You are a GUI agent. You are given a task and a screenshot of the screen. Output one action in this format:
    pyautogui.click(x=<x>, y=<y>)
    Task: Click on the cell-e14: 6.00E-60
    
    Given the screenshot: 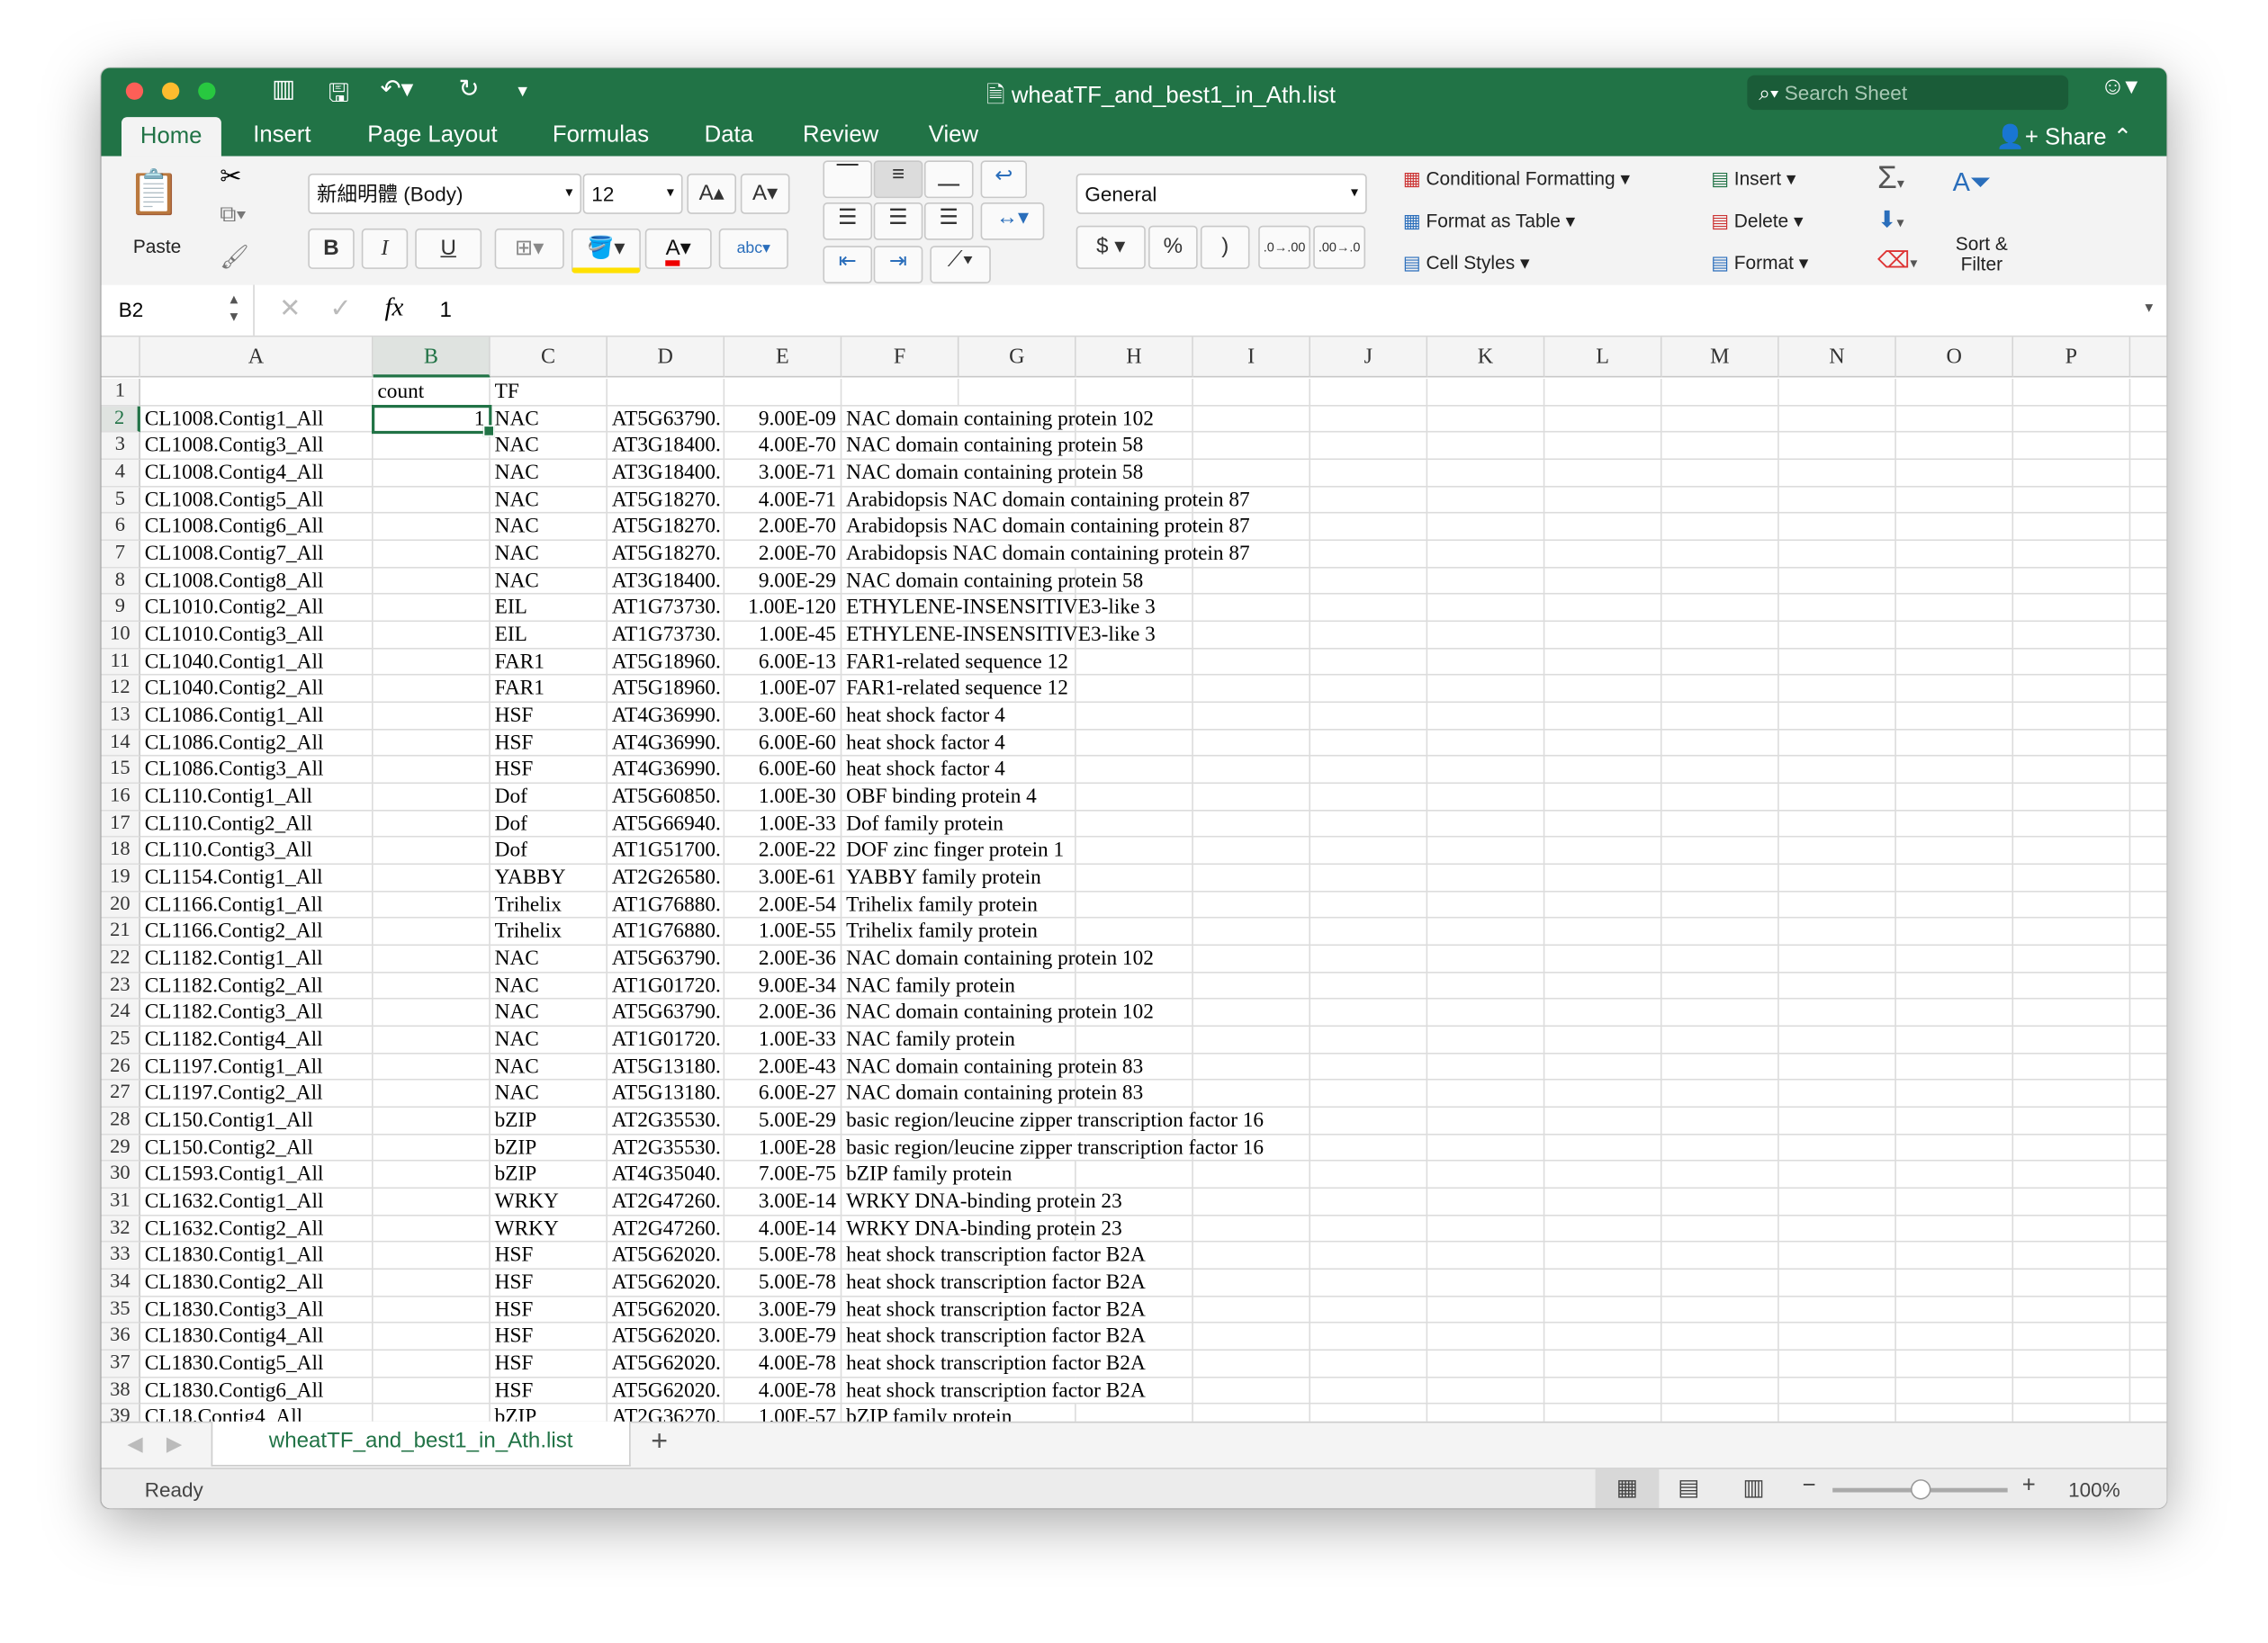 What is the action you would take?
    pyautogui.click(x=783, y=744)
    